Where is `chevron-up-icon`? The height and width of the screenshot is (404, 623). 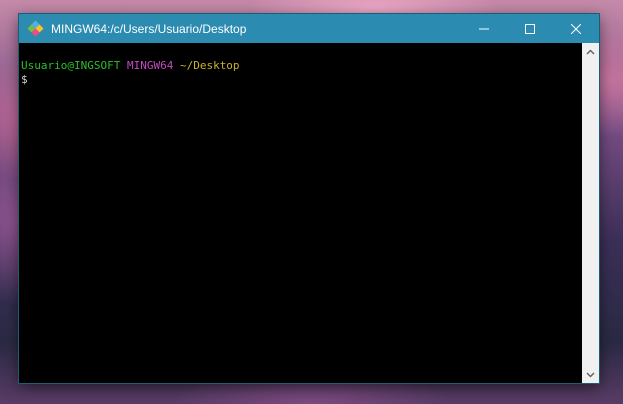
chevron-up-icon is located at coordinates (590, 51).